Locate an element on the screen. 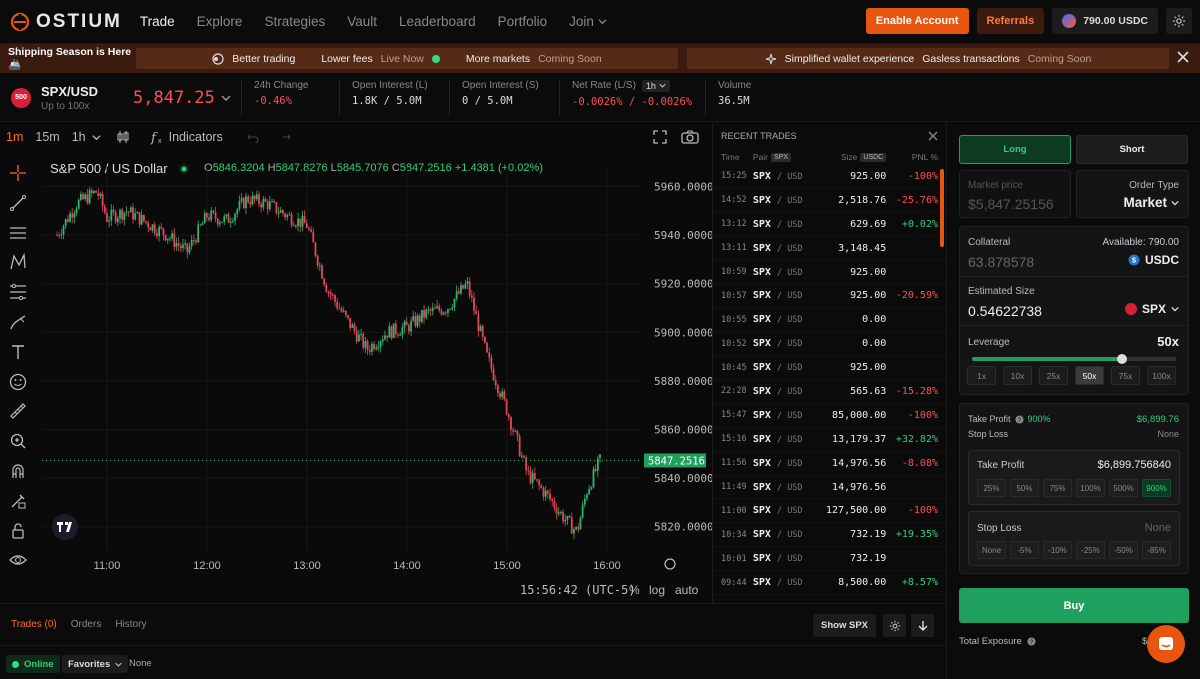 The width and height of the screenshot is (1200, 679). pattern-icon is located at coordinates (18, 262).